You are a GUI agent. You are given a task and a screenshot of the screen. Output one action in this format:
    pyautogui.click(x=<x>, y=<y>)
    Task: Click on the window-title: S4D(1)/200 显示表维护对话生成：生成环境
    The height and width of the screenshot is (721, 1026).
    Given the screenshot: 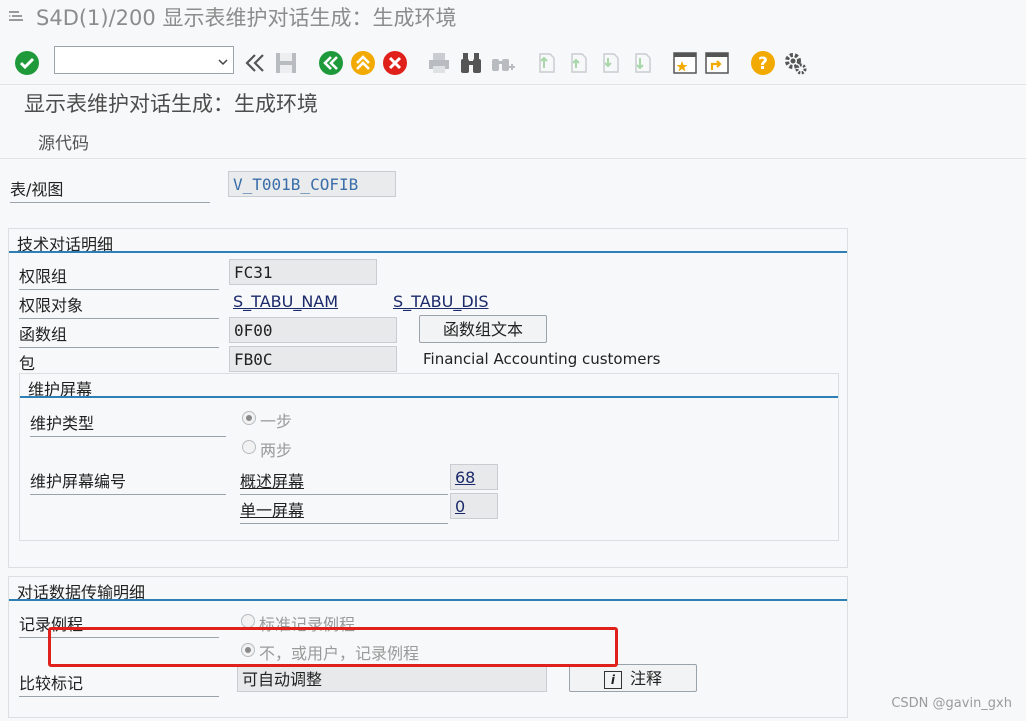 What is the action you would take?
    pyautogui.click(x=246, y=18)
    